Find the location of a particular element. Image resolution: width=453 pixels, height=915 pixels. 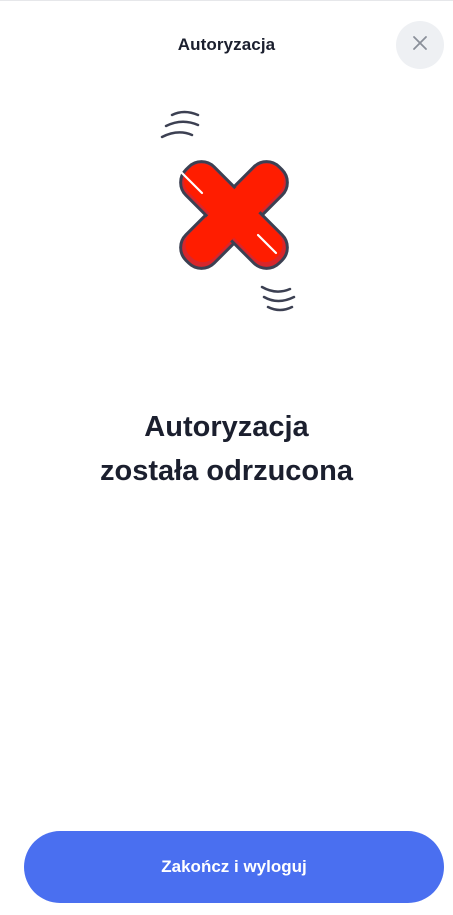

status-message: Autoryzacja została odrzucona is located at coordinates (226, 449).